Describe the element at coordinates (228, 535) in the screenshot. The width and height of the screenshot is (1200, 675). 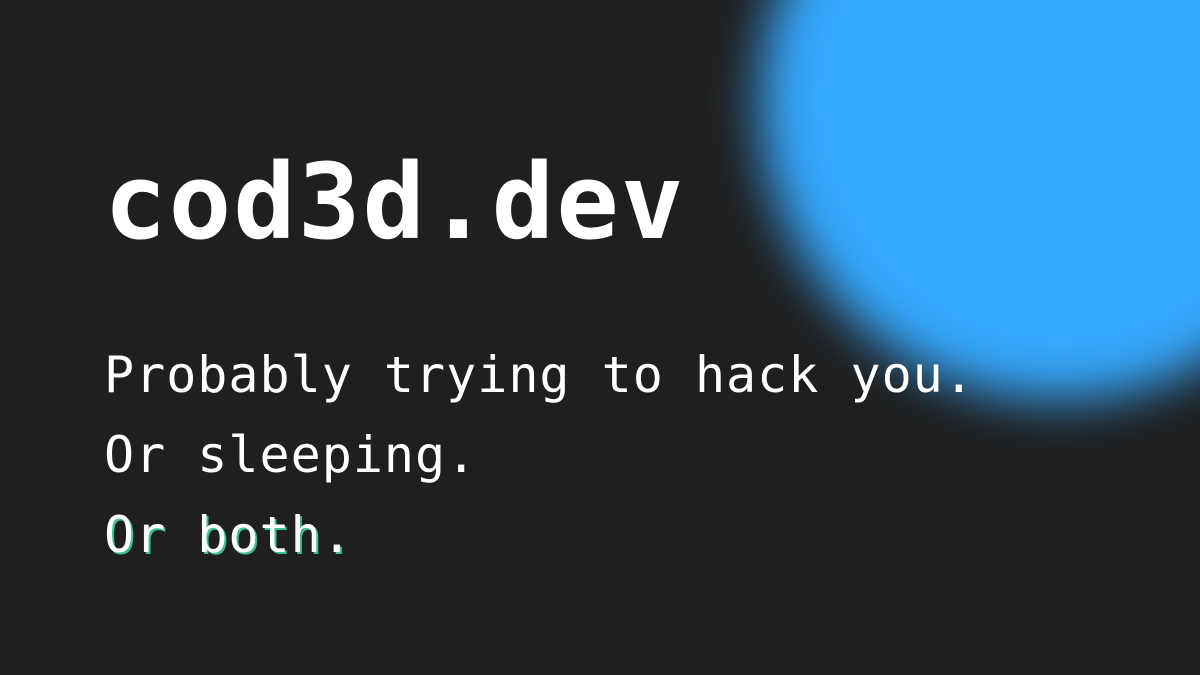
I see `tagline-line-3: Or both.` at that location.